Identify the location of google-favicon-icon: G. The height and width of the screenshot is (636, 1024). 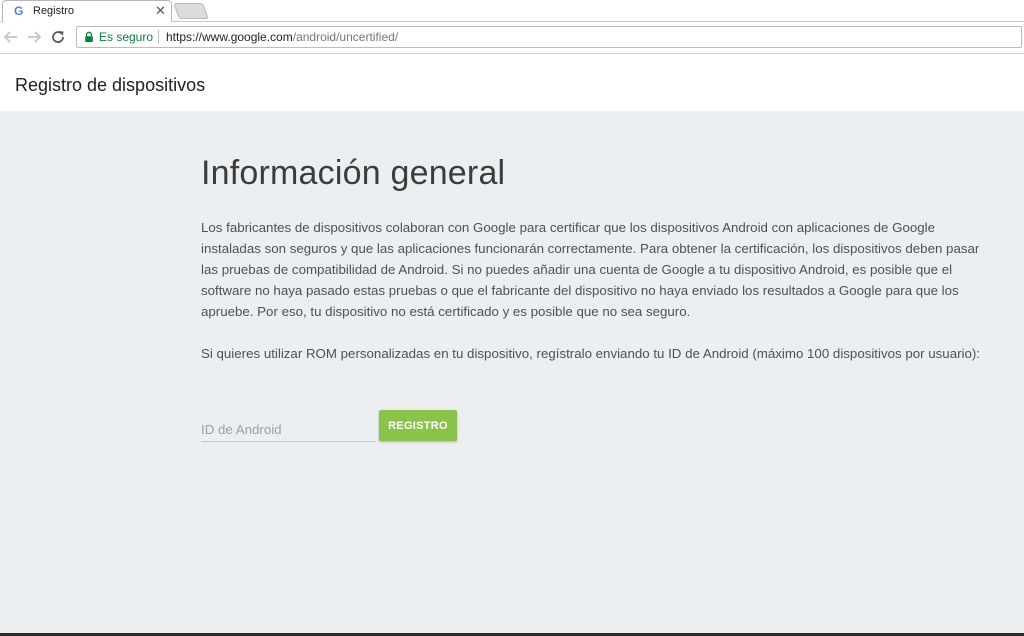
(19, 11).